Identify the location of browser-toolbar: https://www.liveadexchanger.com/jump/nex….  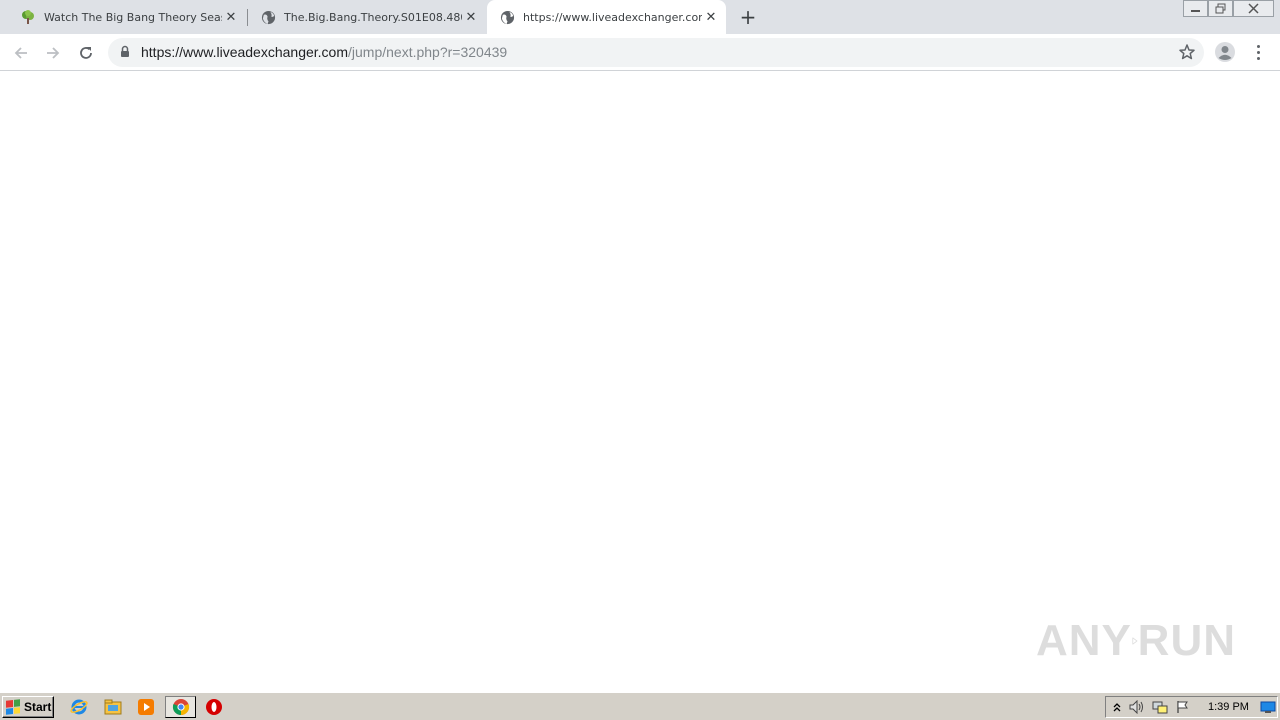
(640, 52).